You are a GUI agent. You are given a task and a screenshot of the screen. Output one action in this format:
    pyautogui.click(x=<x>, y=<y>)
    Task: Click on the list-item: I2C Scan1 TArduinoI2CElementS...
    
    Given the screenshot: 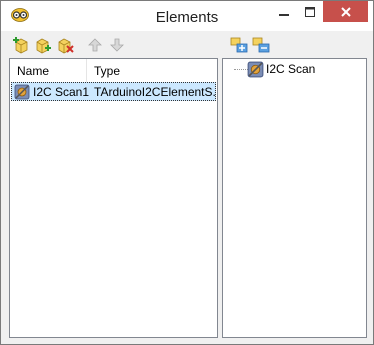 What is the action you would take?
    pyautogui.click(x=113, y=91)
    